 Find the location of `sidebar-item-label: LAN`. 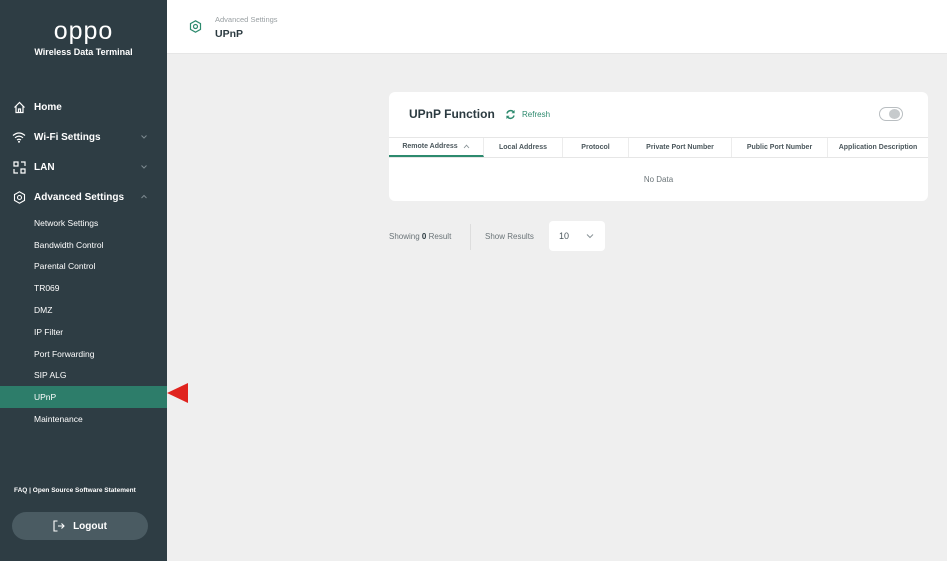

sidebar-item-label: LAN is located at coordinates (44, 167).